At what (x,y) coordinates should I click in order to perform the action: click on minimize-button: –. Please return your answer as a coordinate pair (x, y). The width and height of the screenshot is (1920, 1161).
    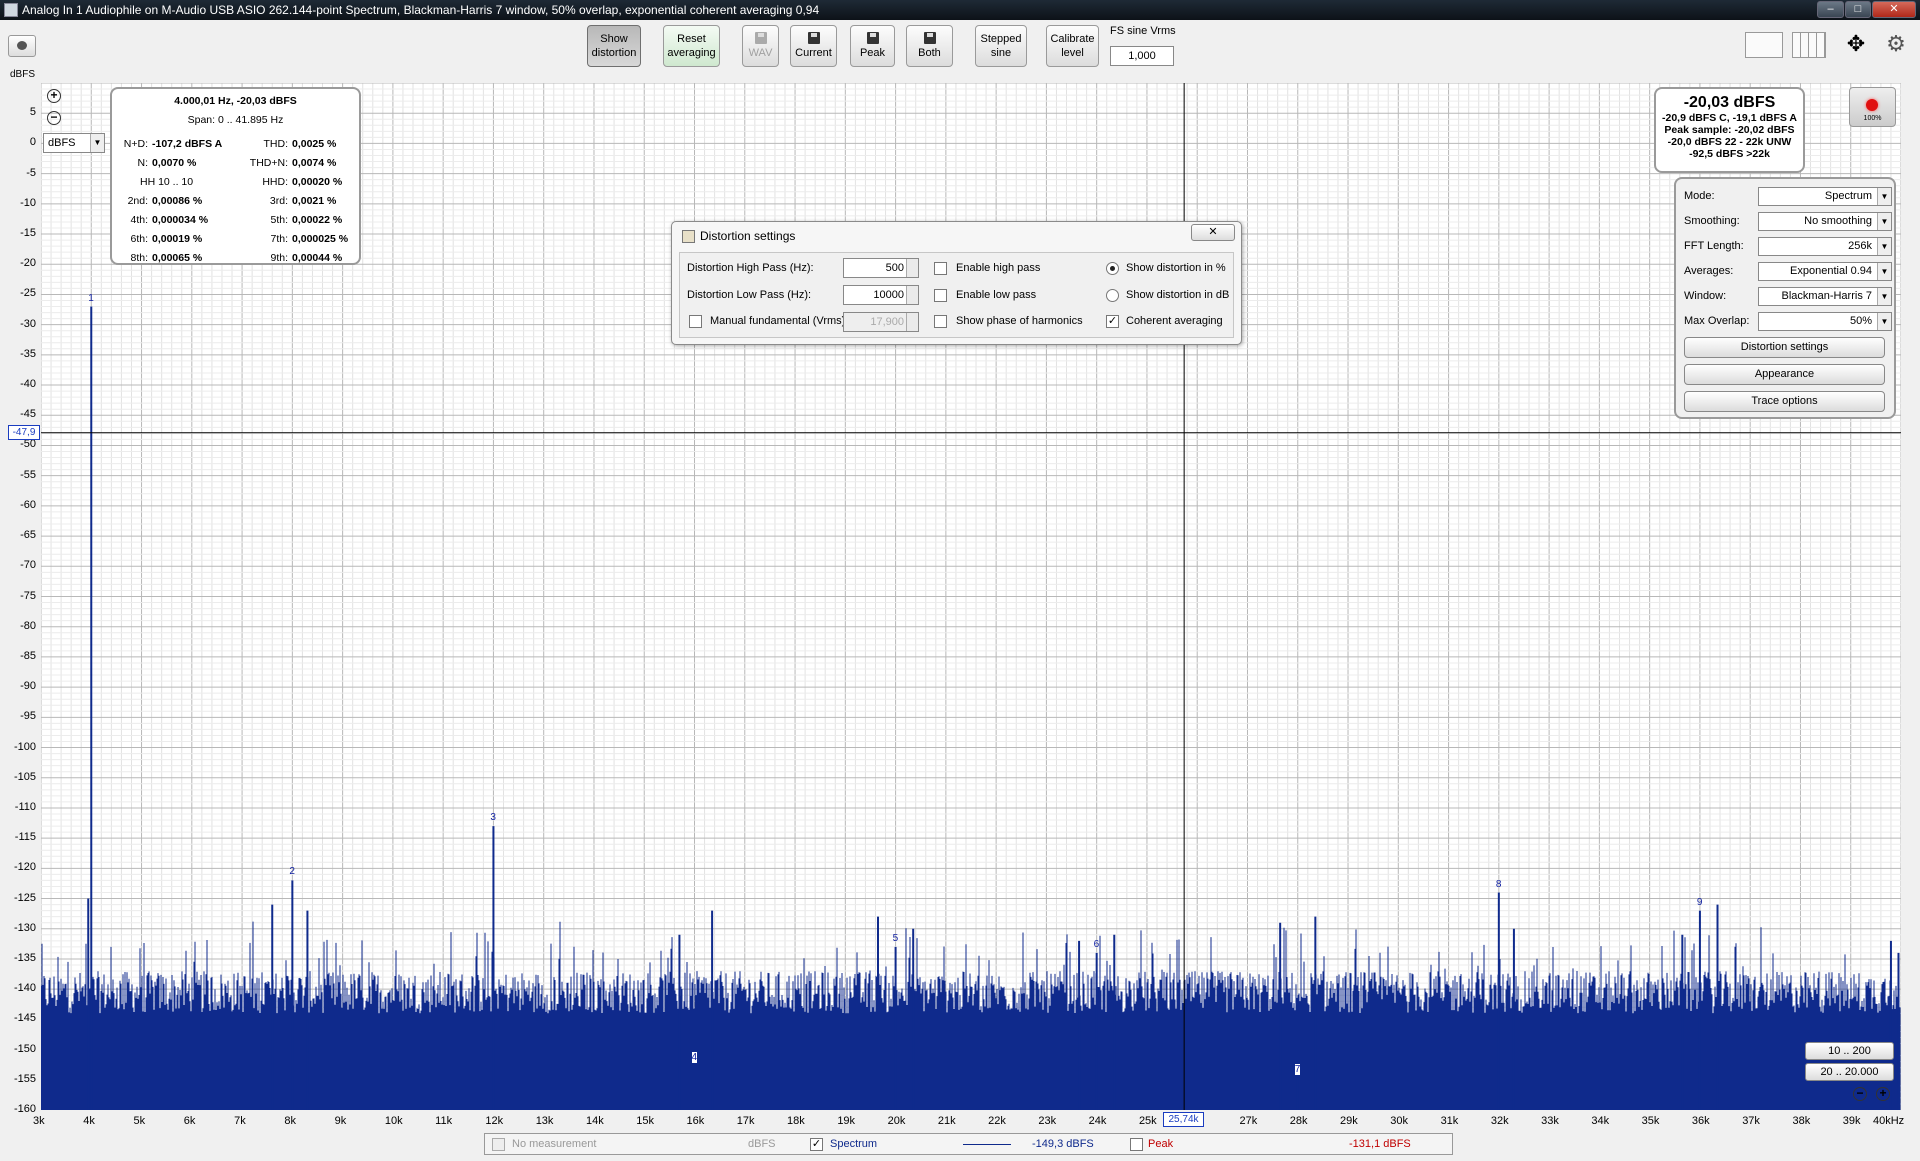
    Looking at the image, I should click on (1830, 9).